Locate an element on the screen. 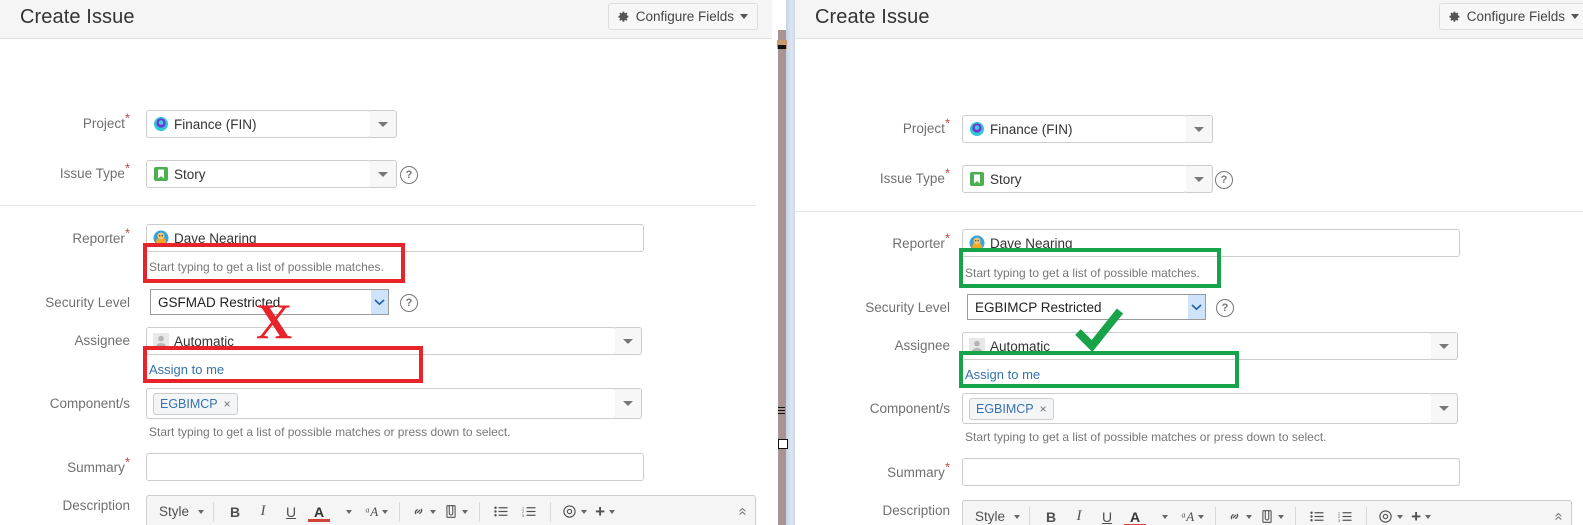 The width and height of the screenshot is (1583, 525). security-level-label: Security Level is located at coordinates (907, 307).